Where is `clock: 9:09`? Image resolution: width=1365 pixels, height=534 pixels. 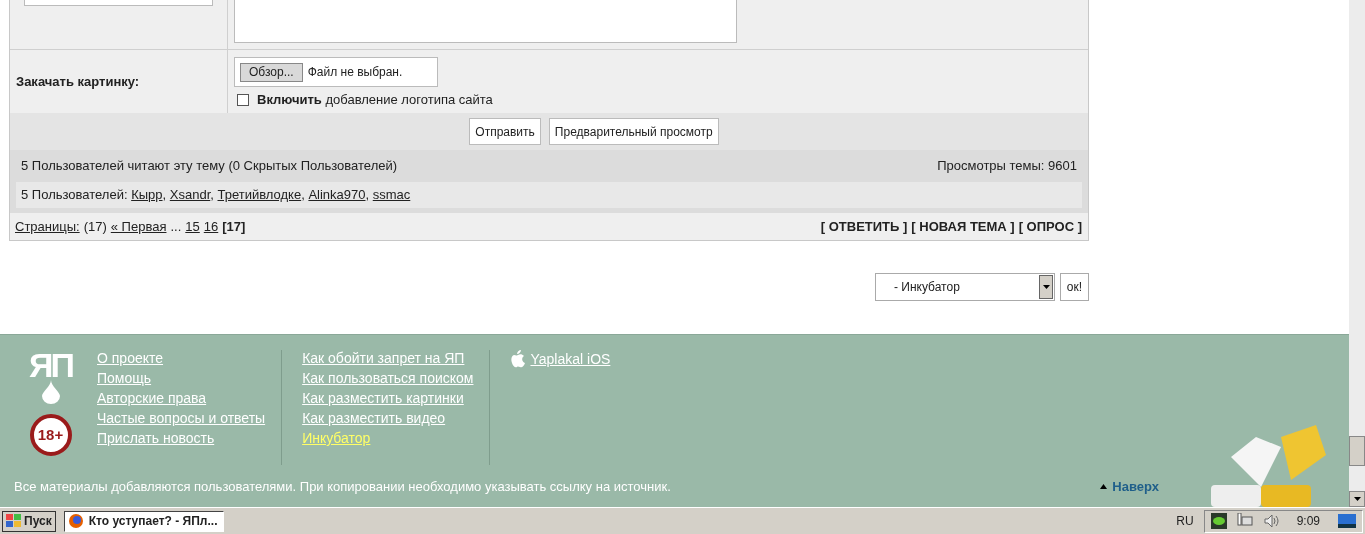
clock: 9:09 is located at coordinates (1308, 521).